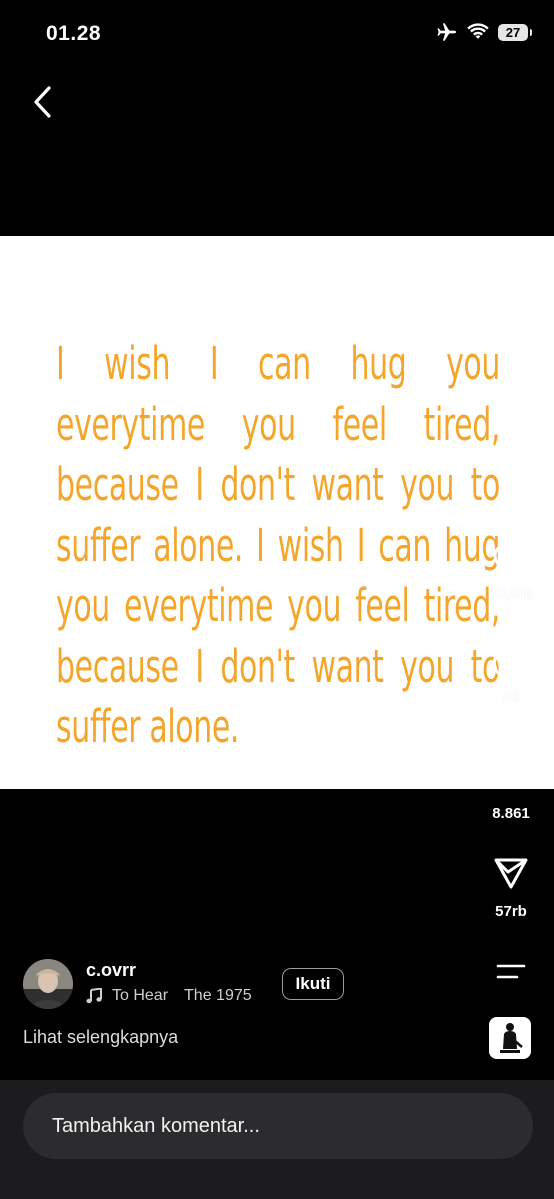 Image resolution: width=554 pixels, height=1199 pixels. I want to click on wifi-icon, so click(478, 31).